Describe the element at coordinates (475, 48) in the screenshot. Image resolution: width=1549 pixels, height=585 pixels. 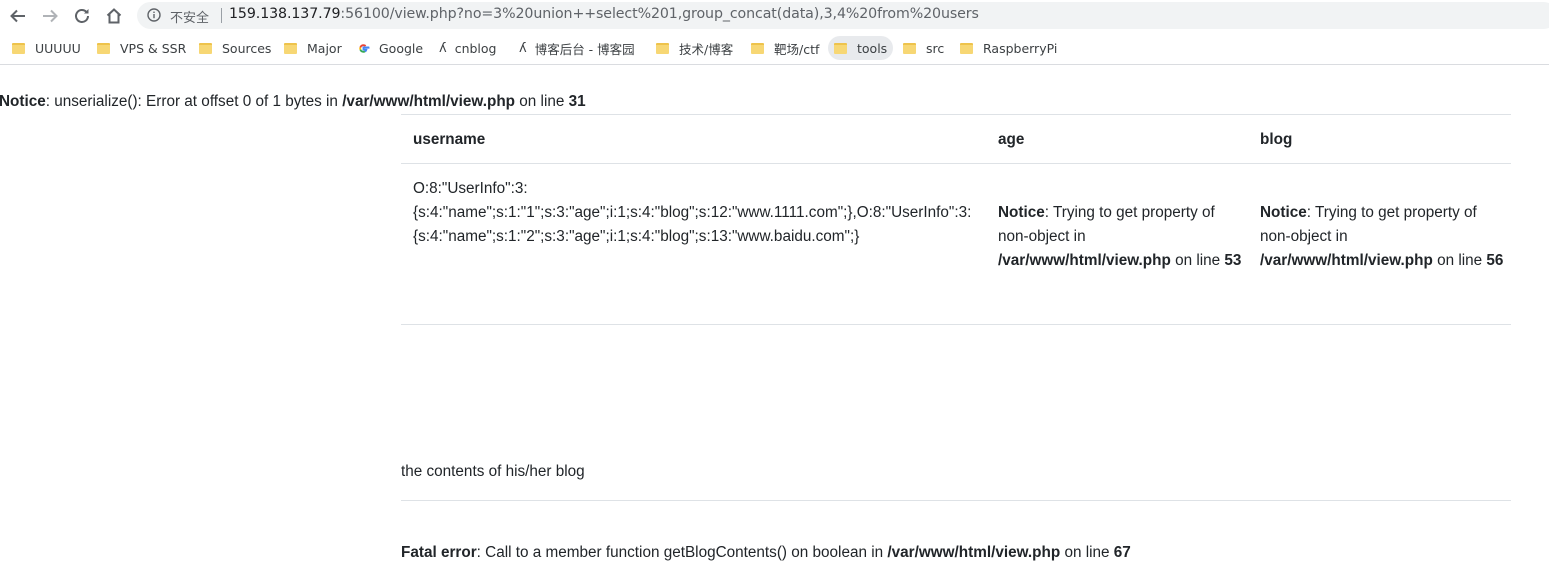
I see `bookmark-label: cnblog` at that location.